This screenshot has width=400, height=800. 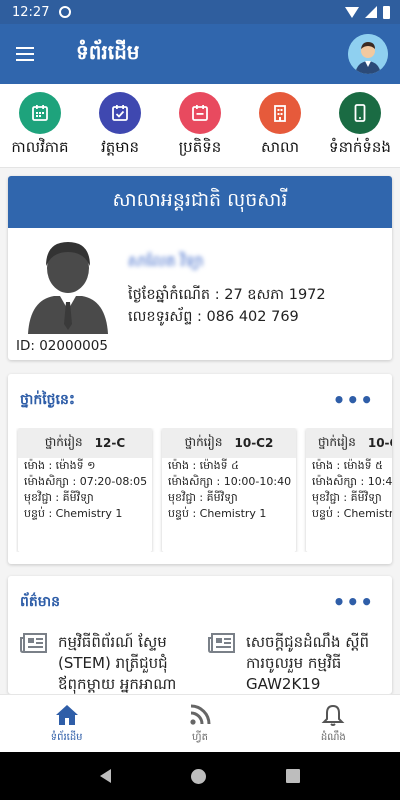 I want to click on shortcut-school: សាលា, so click(x=280, y=126).